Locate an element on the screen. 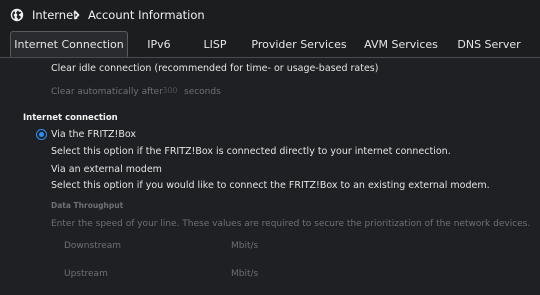 The width and height of the screenshot is (540, 295). radio-selected-dot is located at coordinates (41, 134).